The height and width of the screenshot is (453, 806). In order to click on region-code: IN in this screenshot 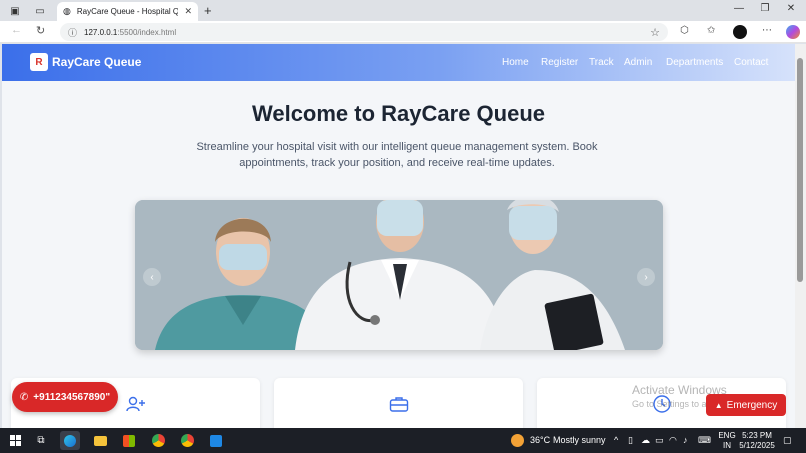, I will do `click(727, 445)`.